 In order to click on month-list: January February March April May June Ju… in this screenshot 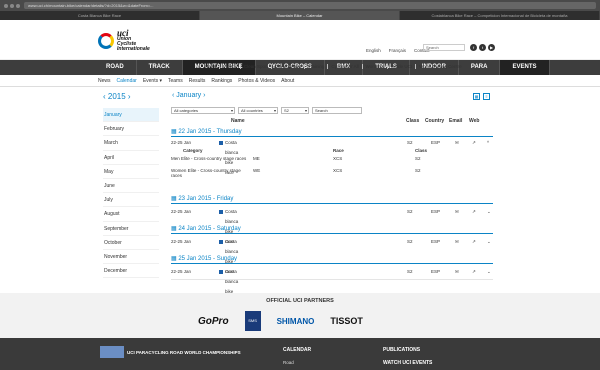, I will do `click(131, 193)`.